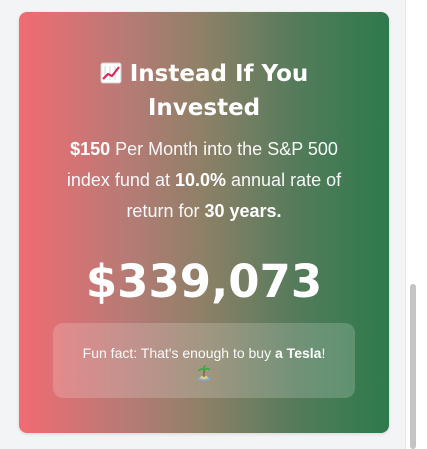 The width and height of the screenshot is (427, 449). What do you see at coordinates (90, 149) in the screenshot?
I see `monthly-amount: $150` at bounding box center [90, 149].